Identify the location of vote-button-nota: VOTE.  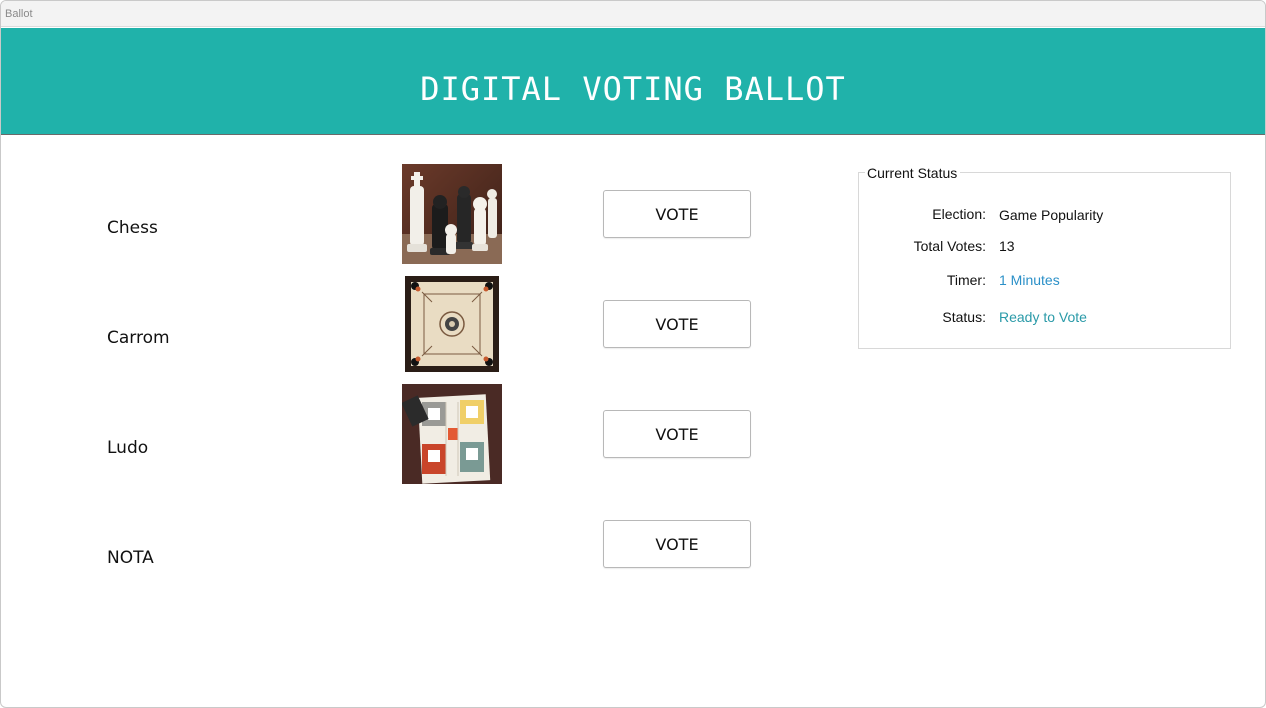
(677, 544).